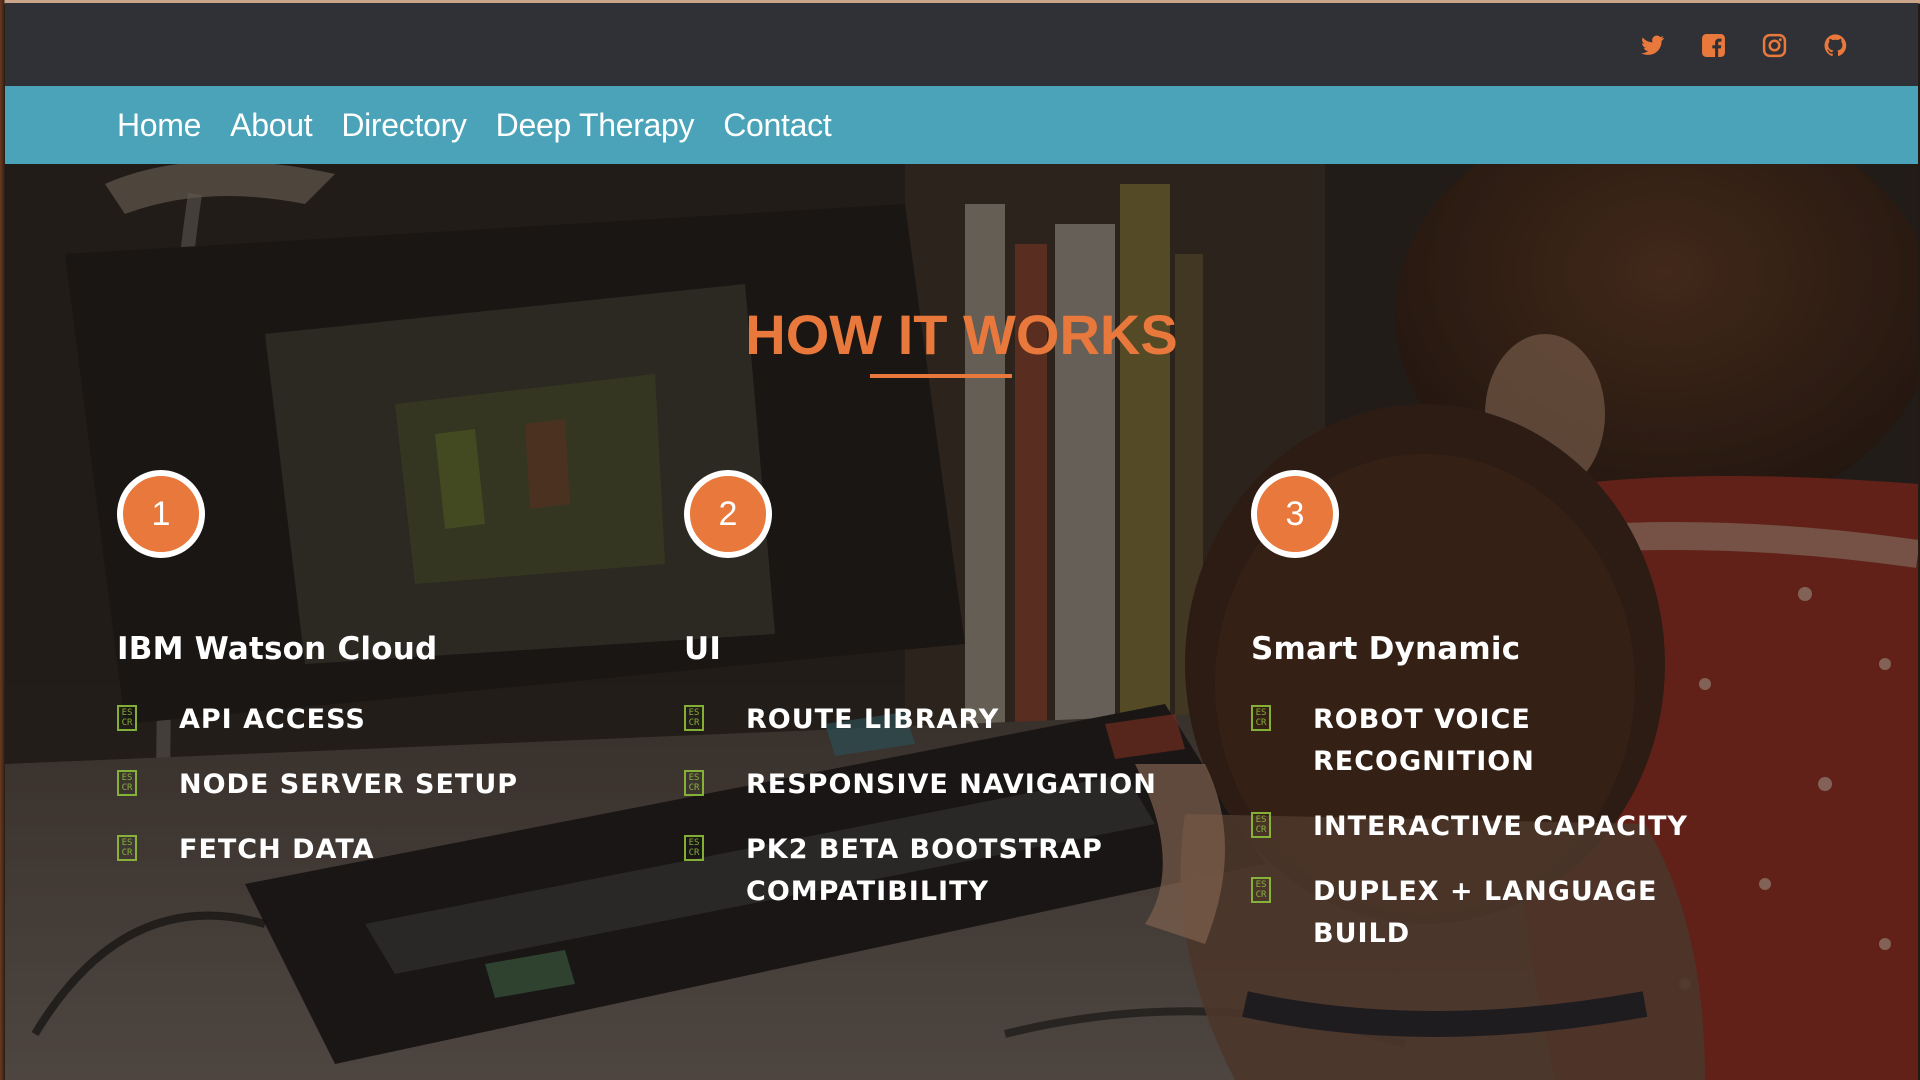  What do you see at coordinates (873, 719) in the screenshot?
I see `list-item-text: ROUTE LIBRARY` at bounding box center [873, 719].